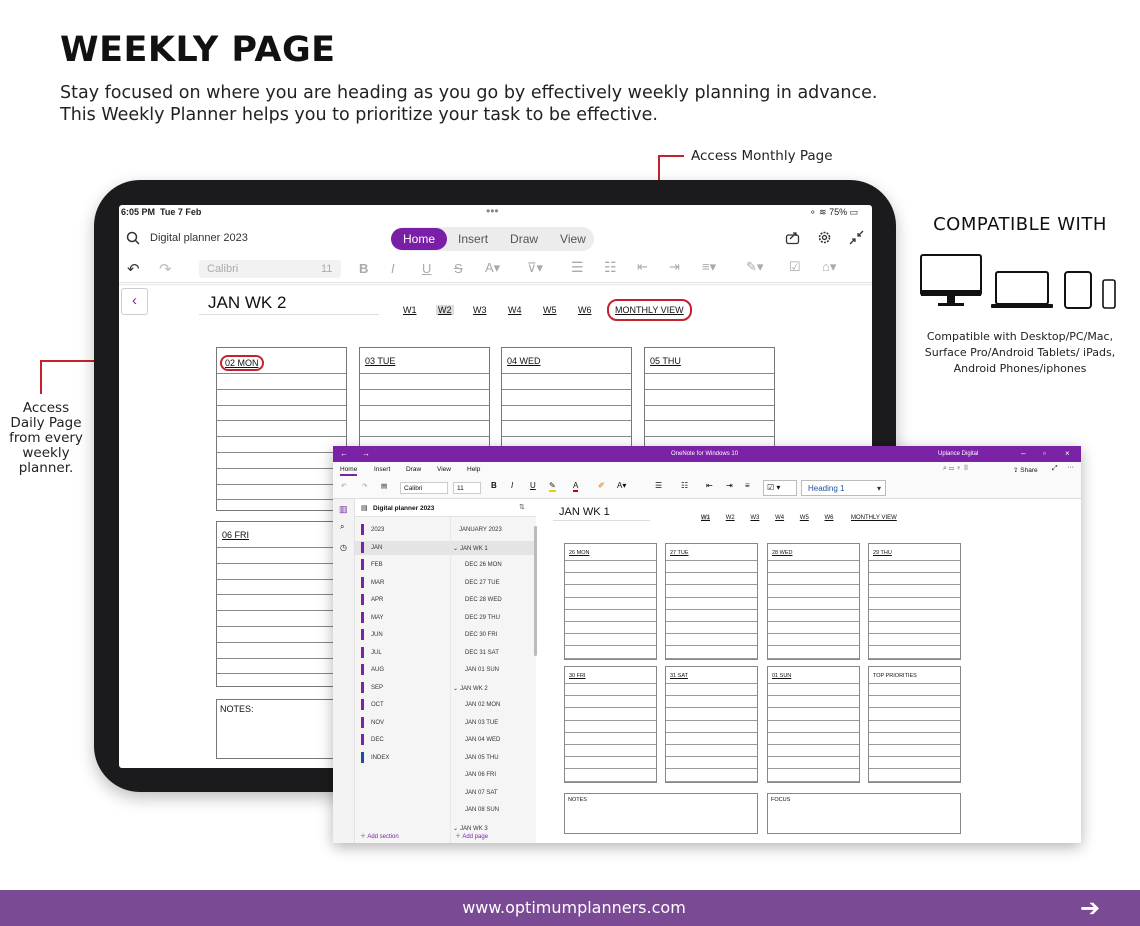 This screenshot has width=1140, height=926. I want to click on font-color-icon: A▾, so click(492, 268).